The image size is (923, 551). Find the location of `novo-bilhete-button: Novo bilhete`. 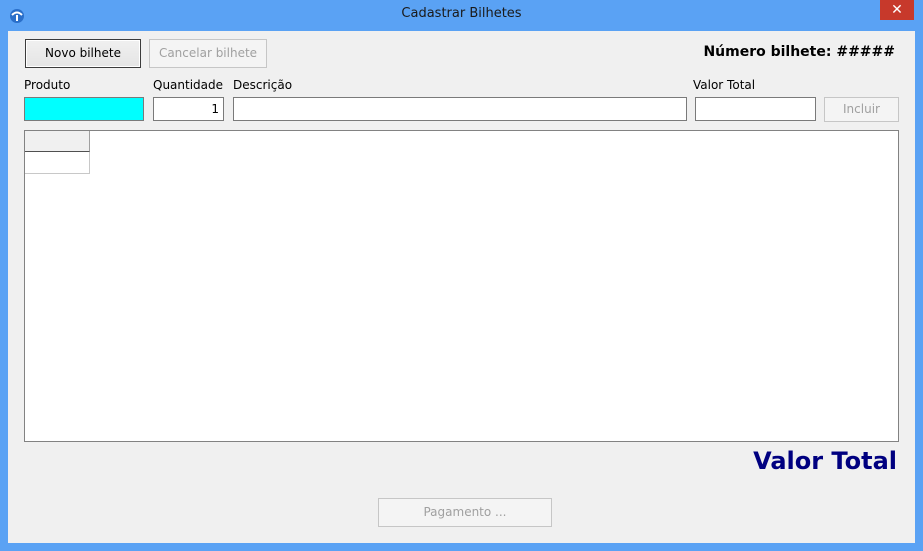

novo-bilhete-button: Novo bilhete is located at coordinates (83, 53).